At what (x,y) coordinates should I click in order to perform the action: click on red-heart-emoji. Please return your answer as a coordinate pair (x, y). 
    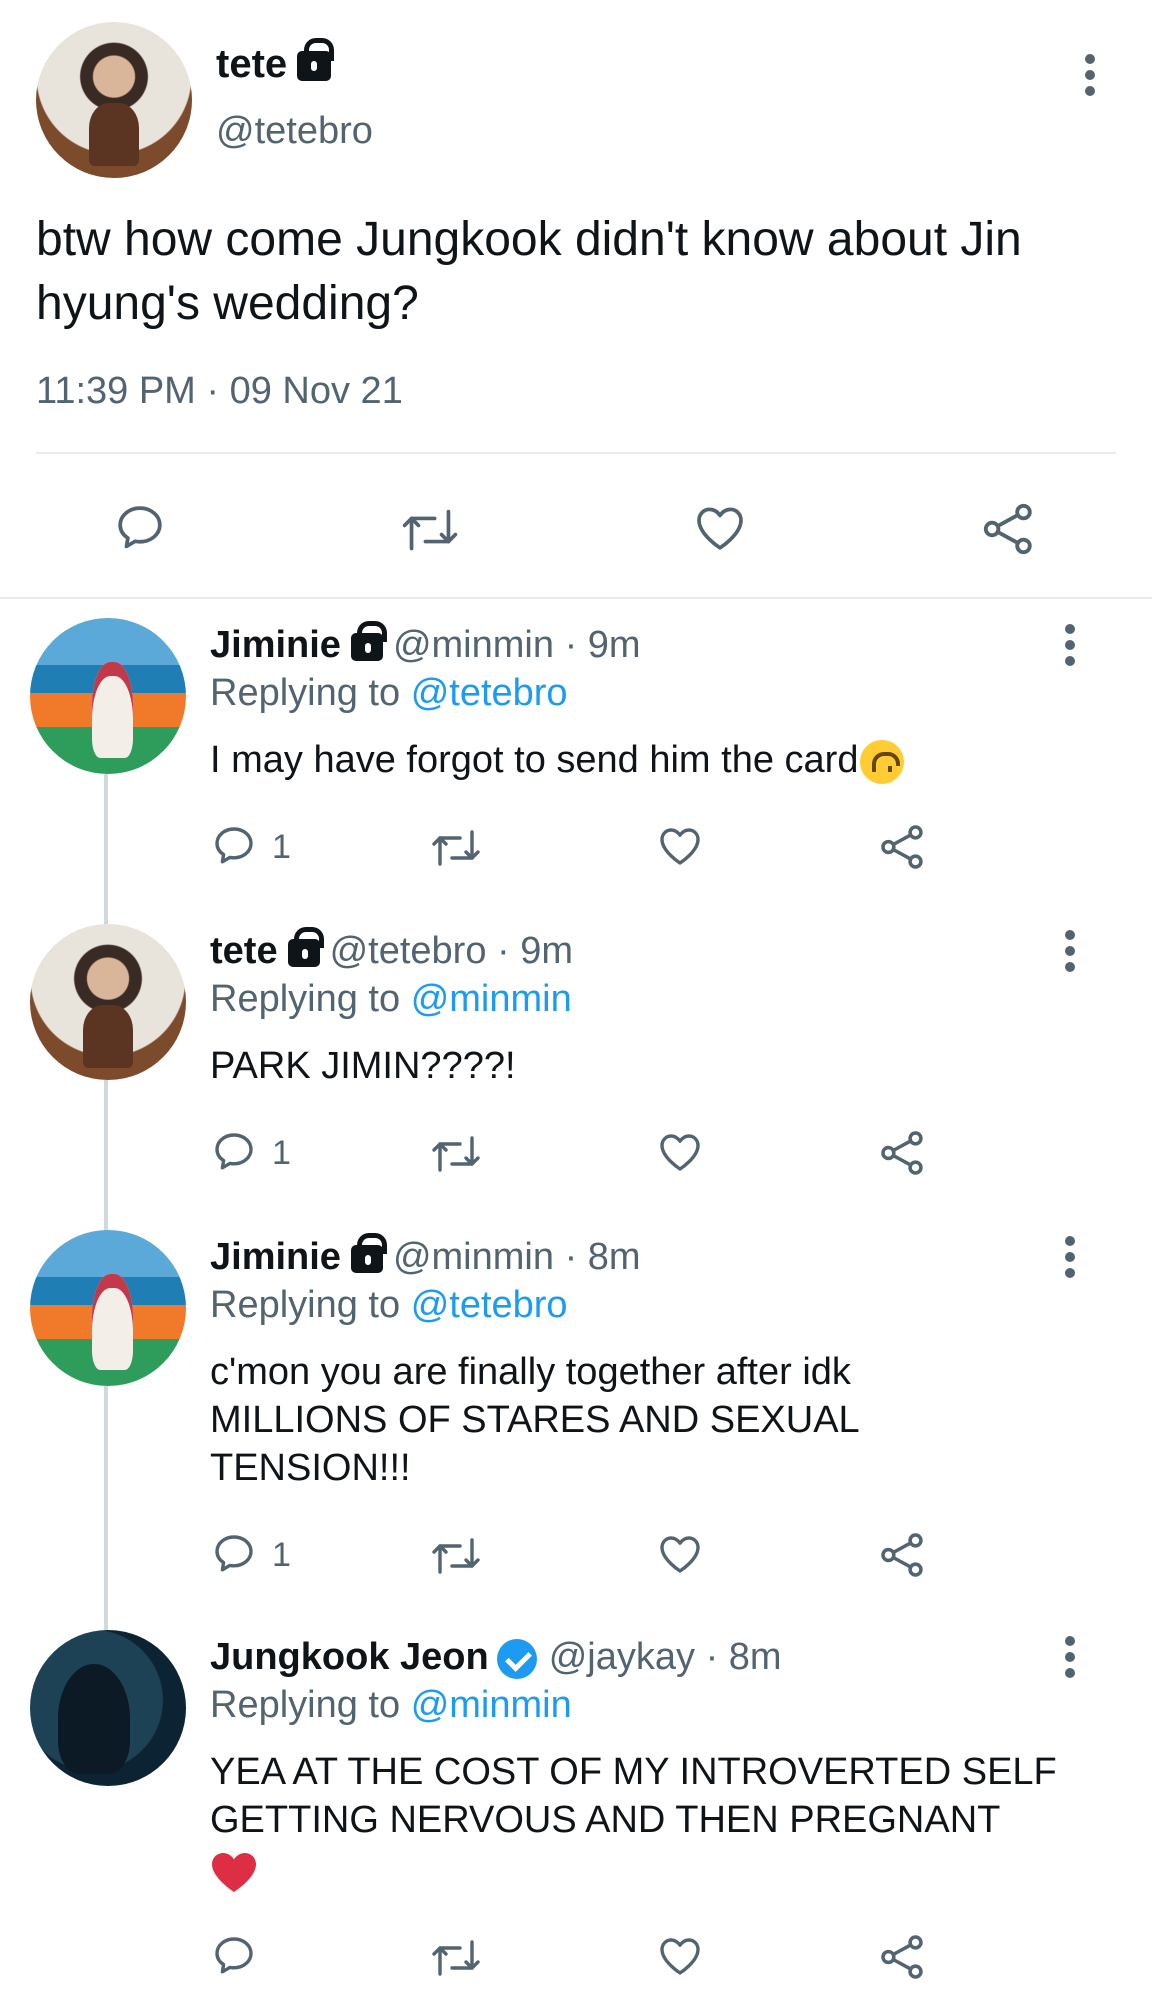
    Looking at the image, I should click on (234, 1872).